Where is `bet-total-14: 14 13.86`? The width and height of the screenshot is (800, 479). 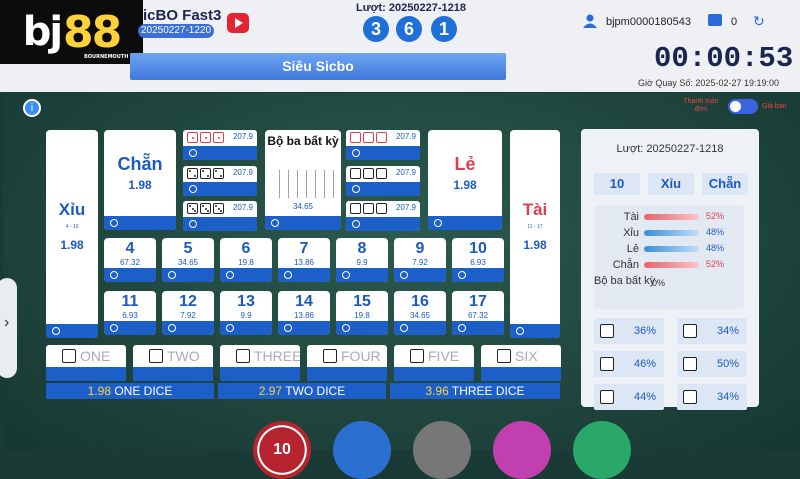
bet-total-14: 14 13.86 is located at coordinates (304, 313).